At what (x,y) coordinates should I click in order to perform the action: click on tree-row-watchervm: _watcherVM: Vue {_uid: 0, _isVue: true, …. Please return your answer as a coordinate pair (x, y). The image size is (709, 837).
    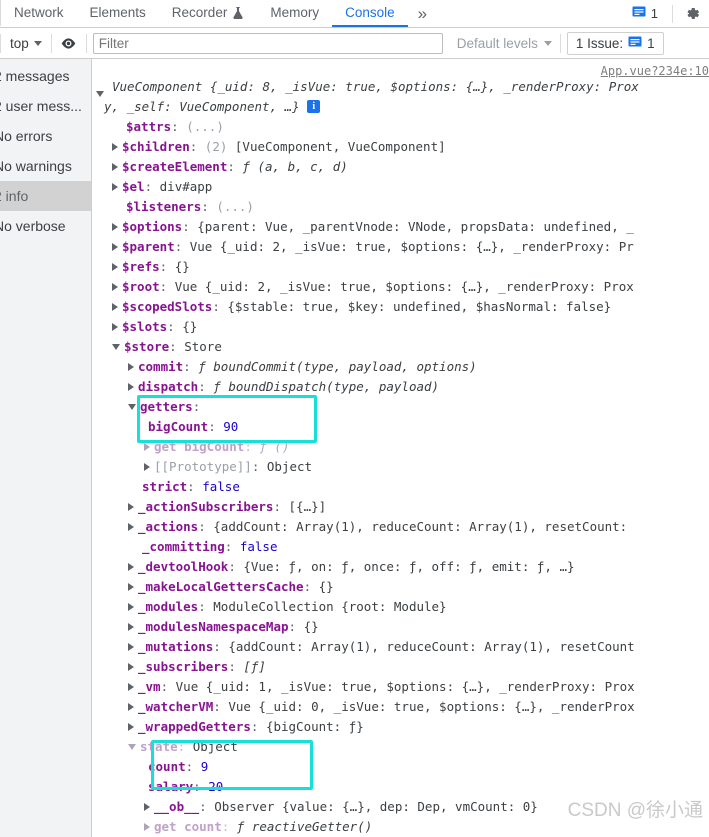
    Looking at the image, I should click on (400, 707).